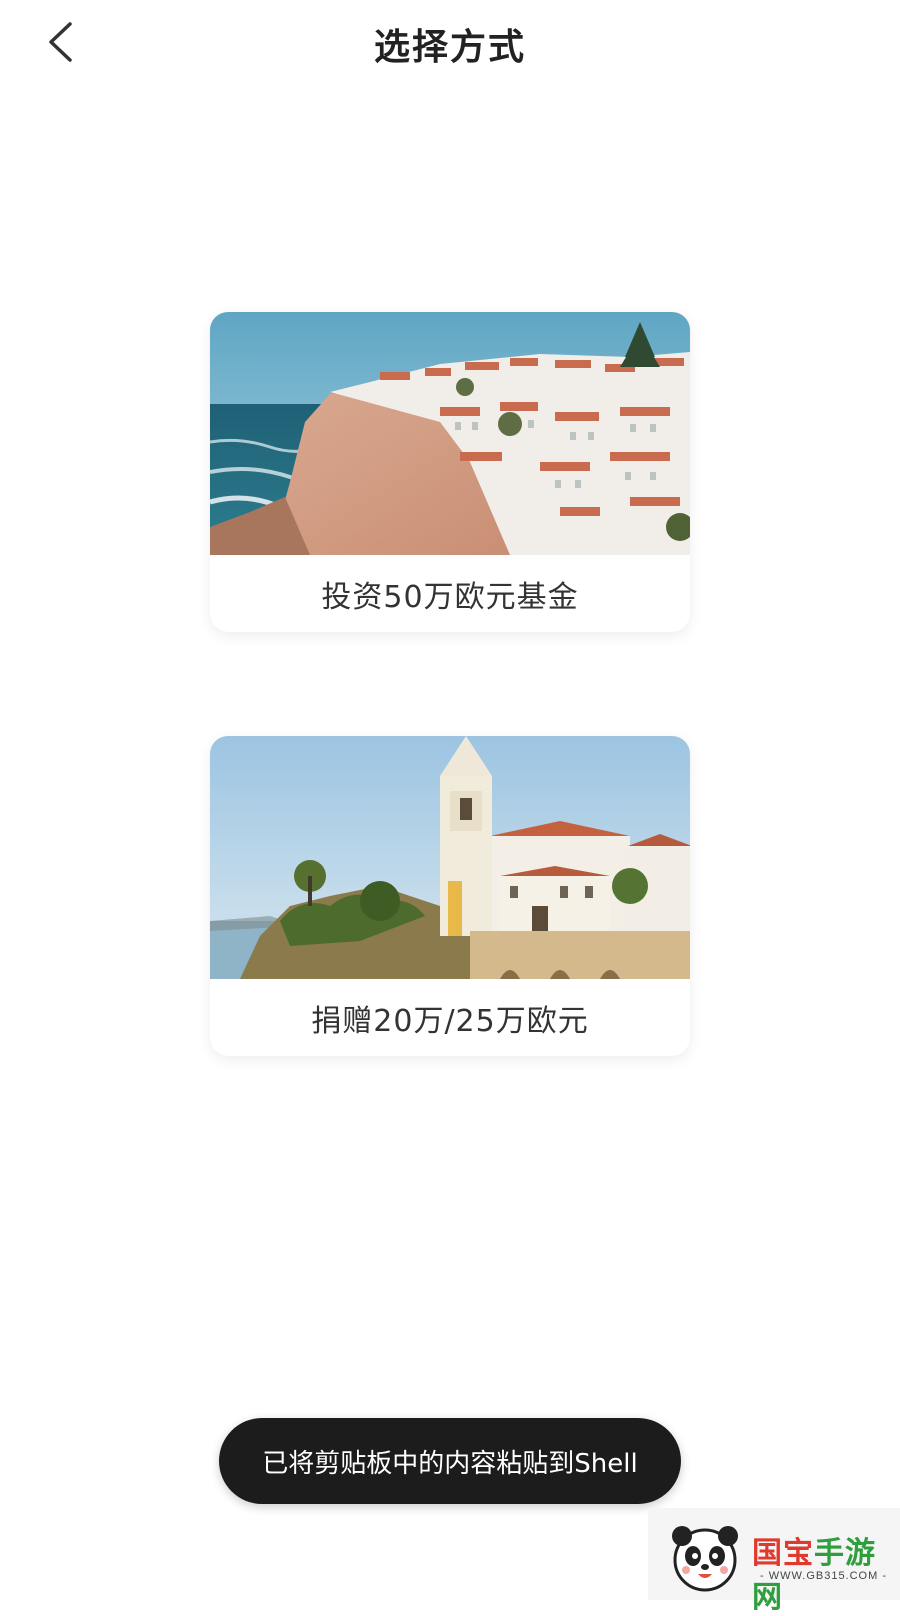  What do you see at coordinates (450, 857) in the screenshot?
I see `church-tower-seaside-image` at bounding box center [450, 857].